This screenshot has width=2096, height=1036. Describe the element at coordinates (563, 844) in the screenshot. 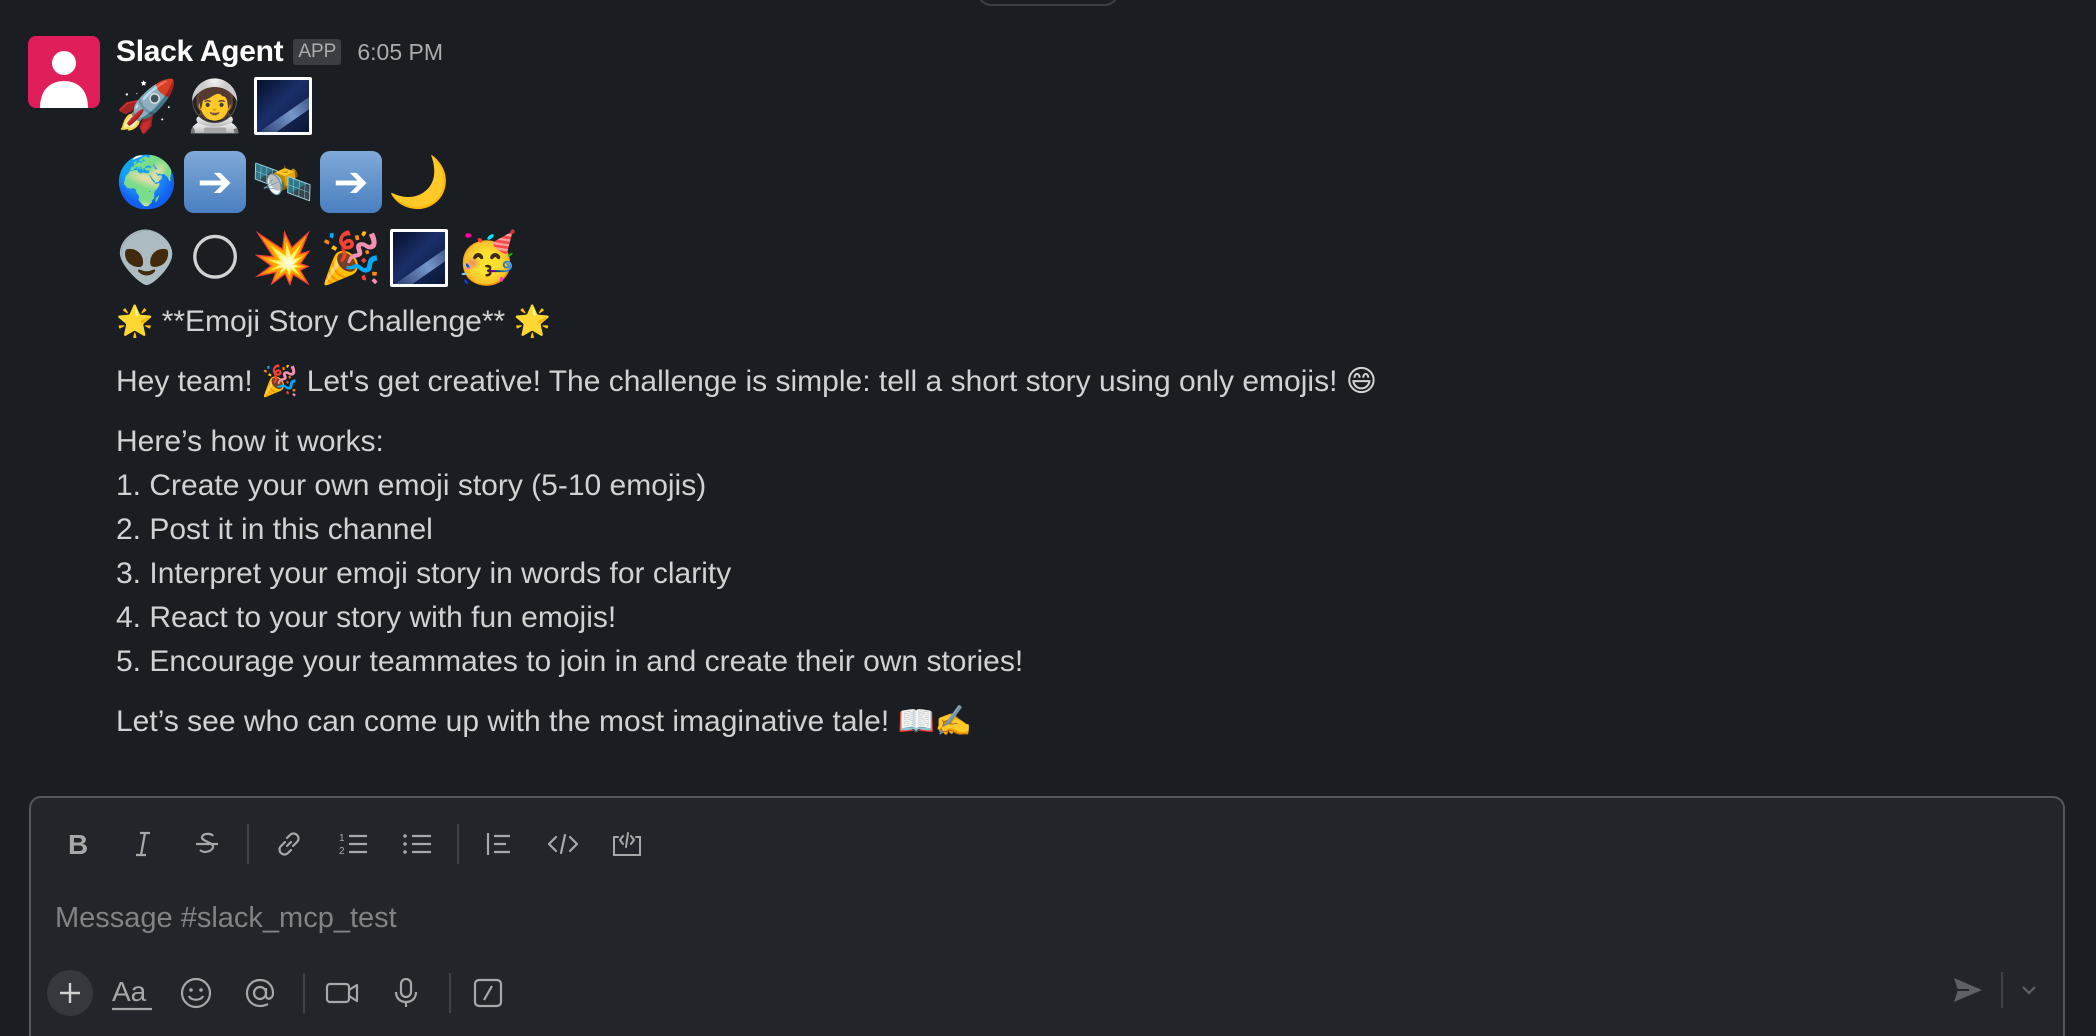

I see `code-icon` at that location.